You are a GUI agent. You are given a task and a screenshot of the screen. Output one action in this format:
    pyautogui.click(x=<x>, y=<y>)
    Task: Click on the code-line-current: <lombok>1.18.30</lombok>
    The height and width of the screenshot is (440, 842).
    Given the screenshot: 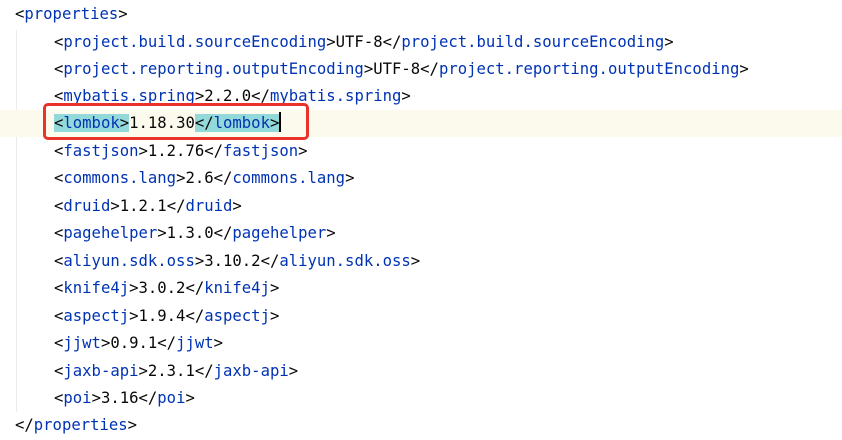 What is the action you would take?
    pyautogui.click(x=421, y=123)
    